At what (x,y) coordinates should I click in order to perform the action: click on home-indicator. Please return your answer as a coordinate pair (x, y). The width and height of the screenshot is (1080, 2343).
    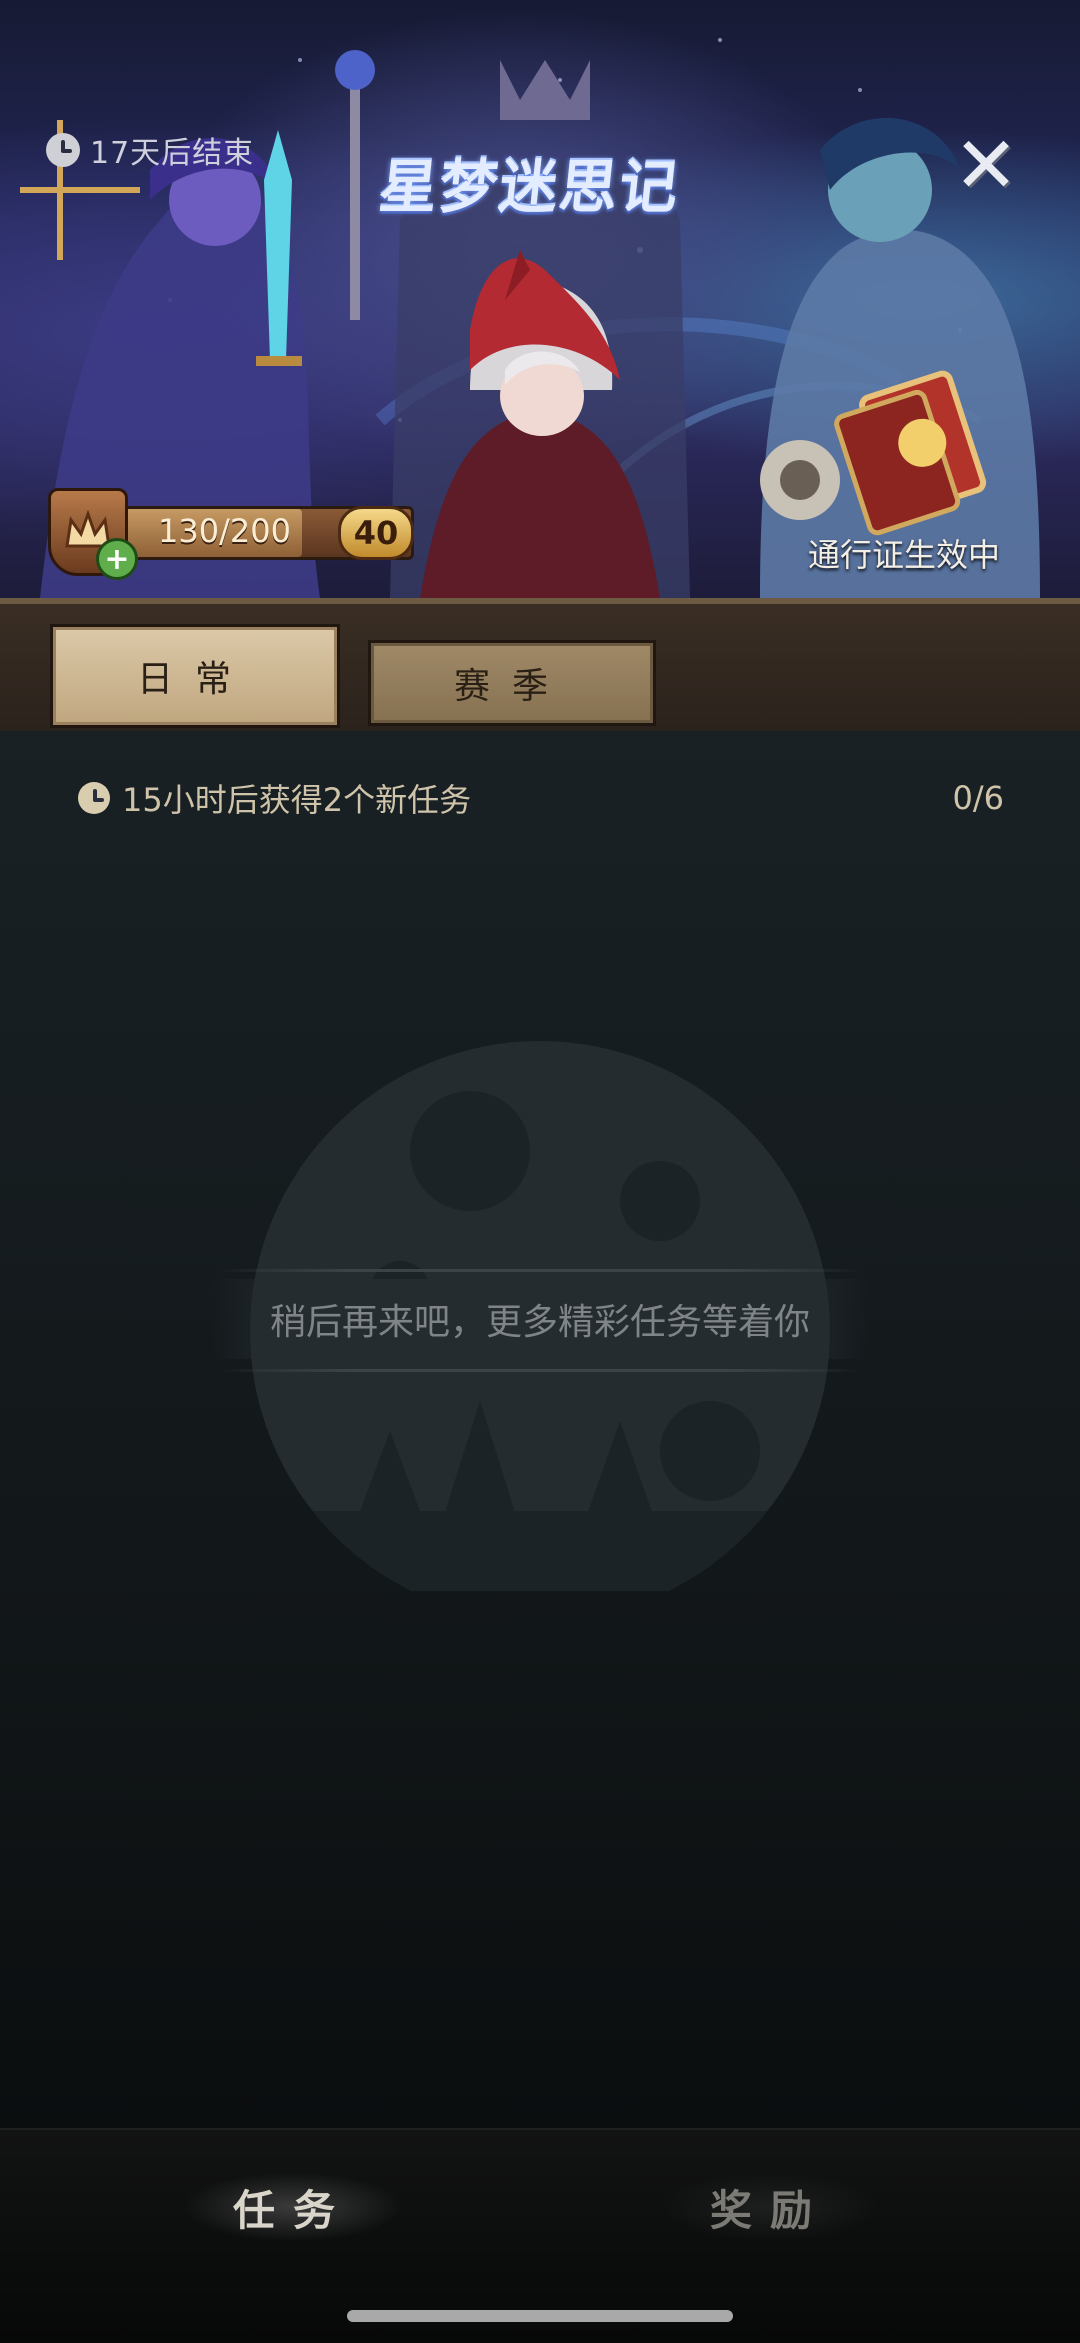
    Looking at the image, I should click on (540, 2316).